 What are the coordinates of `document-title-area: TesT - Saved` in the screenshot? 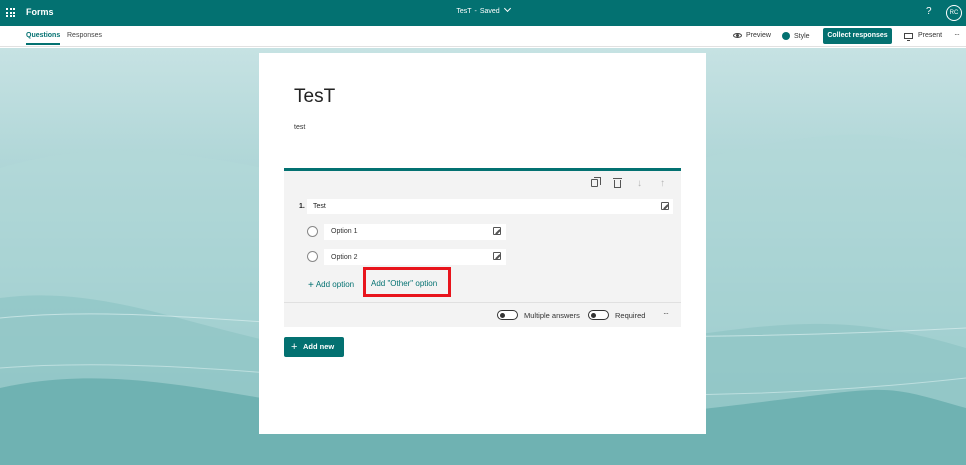 It's located at (483, 9).